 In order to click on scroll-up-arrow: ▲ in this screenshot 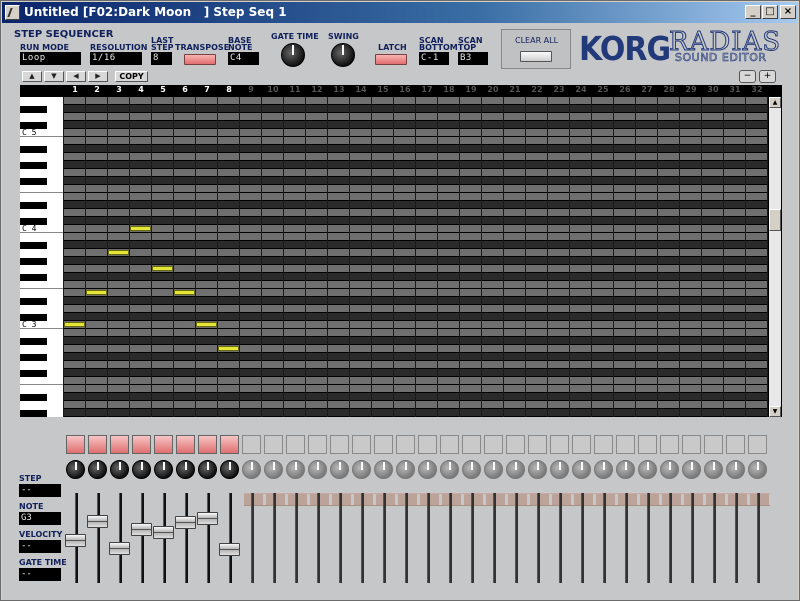, I will do `click(775, 102)`.